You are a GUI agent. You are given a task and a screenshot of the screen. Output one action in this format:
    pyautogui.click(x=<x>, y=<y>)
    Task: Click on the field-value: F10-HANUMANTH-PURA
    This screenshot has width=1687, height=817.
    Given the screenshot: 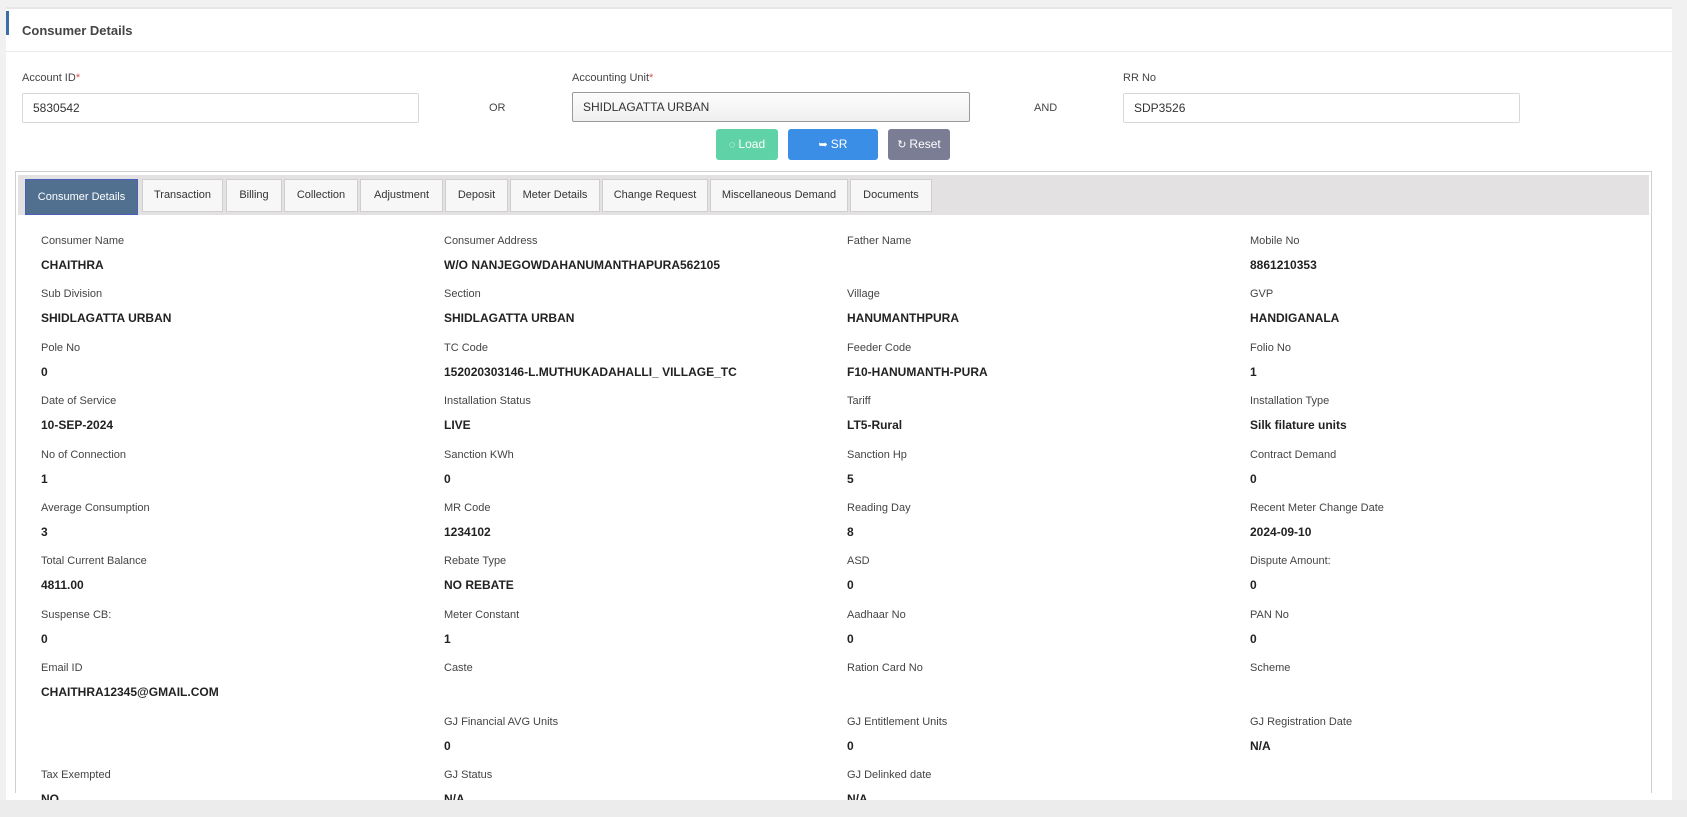 What is the action you would take?
    pyautogui.click(x=917, y=372)
    